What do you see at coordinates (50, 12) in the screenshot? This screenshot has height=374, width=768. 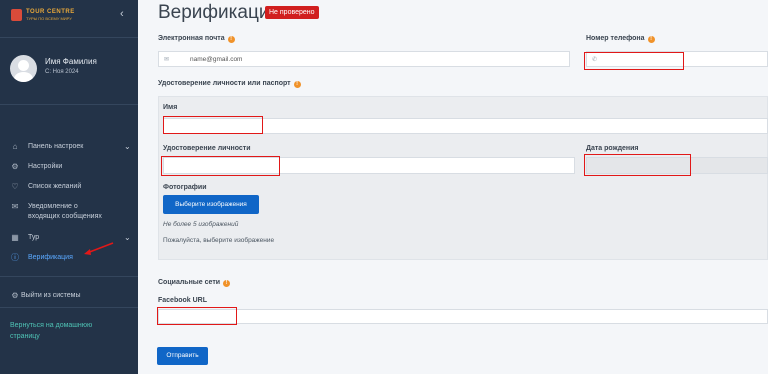 I see `brand-title: TOUR CENTRE` at bounding box center [50, 12].